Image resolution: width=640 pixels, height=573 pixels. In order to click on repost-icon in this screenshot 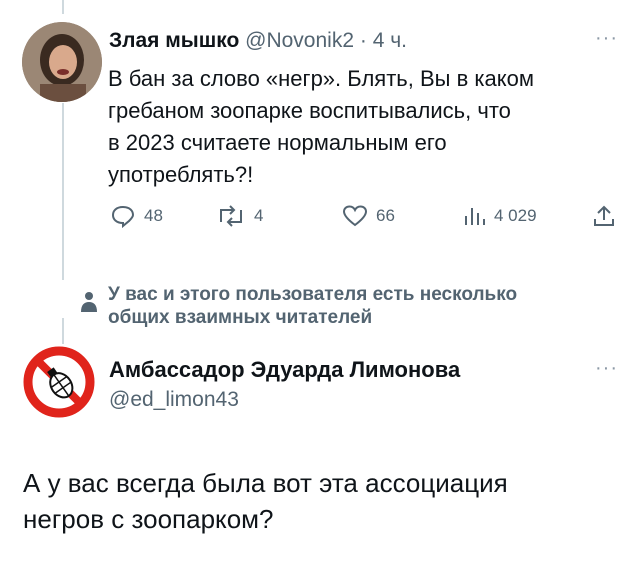, I will do `click(231, 216)`.